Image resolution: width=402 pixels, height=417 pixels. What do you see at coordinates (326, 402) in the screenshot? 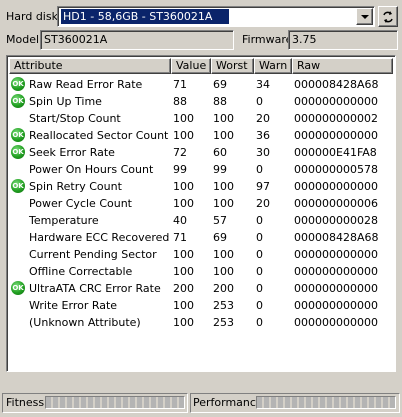
I see `performance-bar` at bounding box center [326, 402].